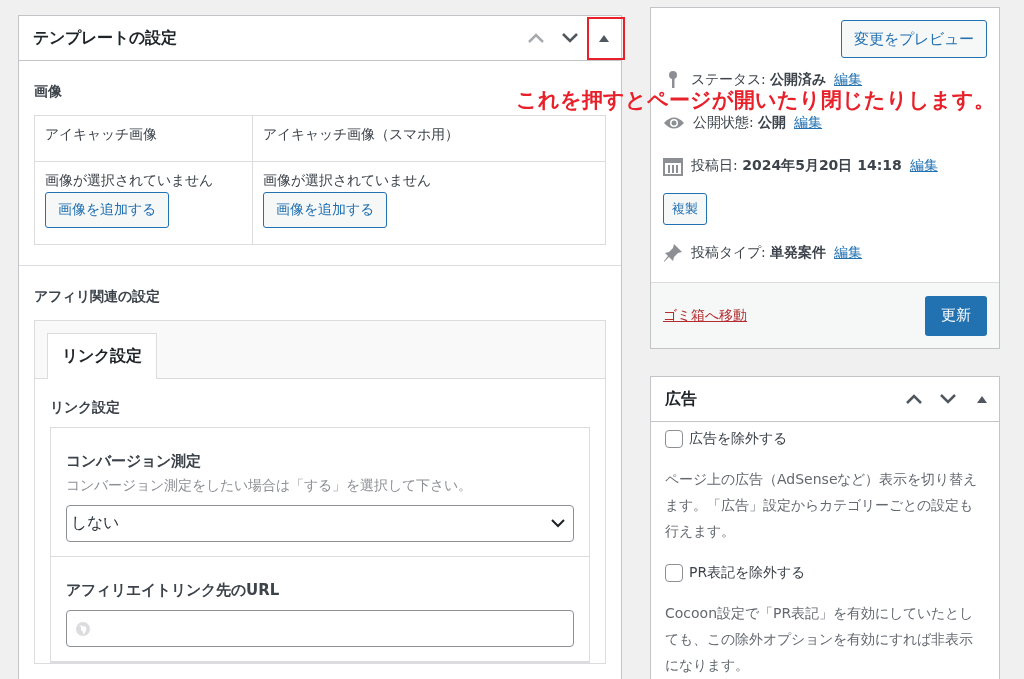  What do you see at coordinates (914, 39) in the screenshot?
I see `preview-button: 変更をプレビュー` at bounding box center [914, 39].